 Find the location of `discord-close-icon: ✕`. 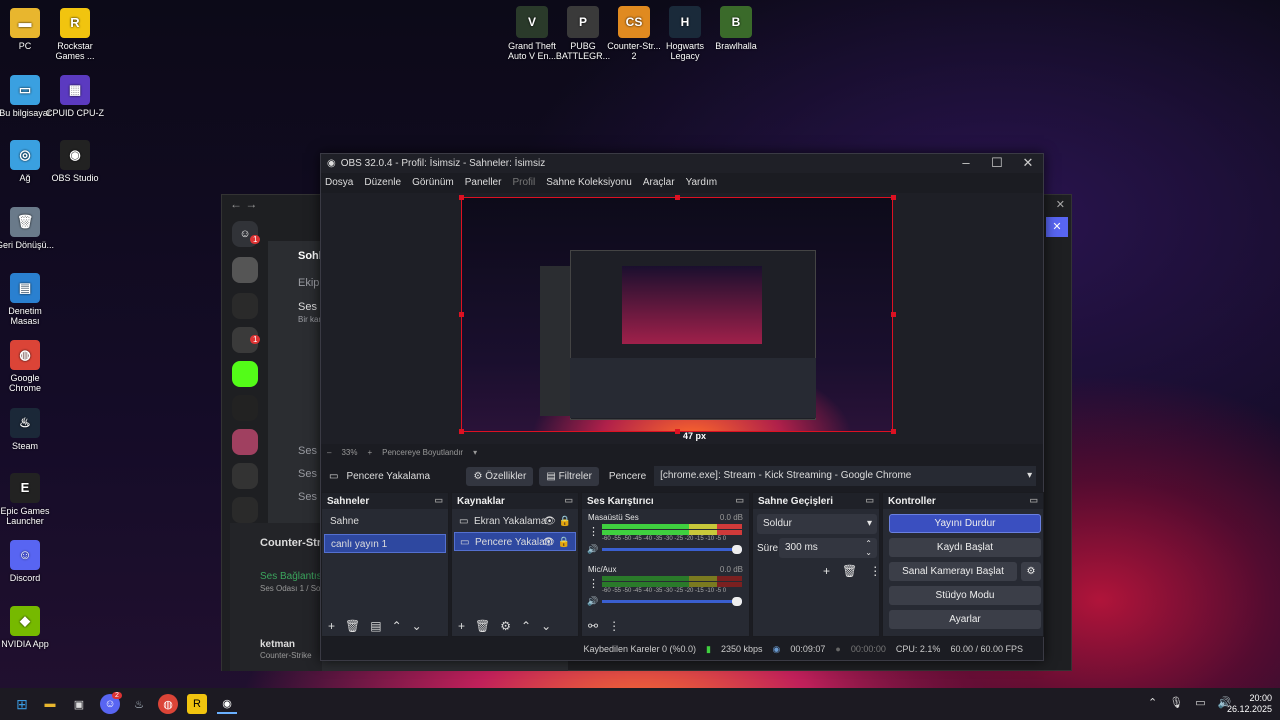

discord-close-icon: ✕ is located at coordinates (1060, 204).